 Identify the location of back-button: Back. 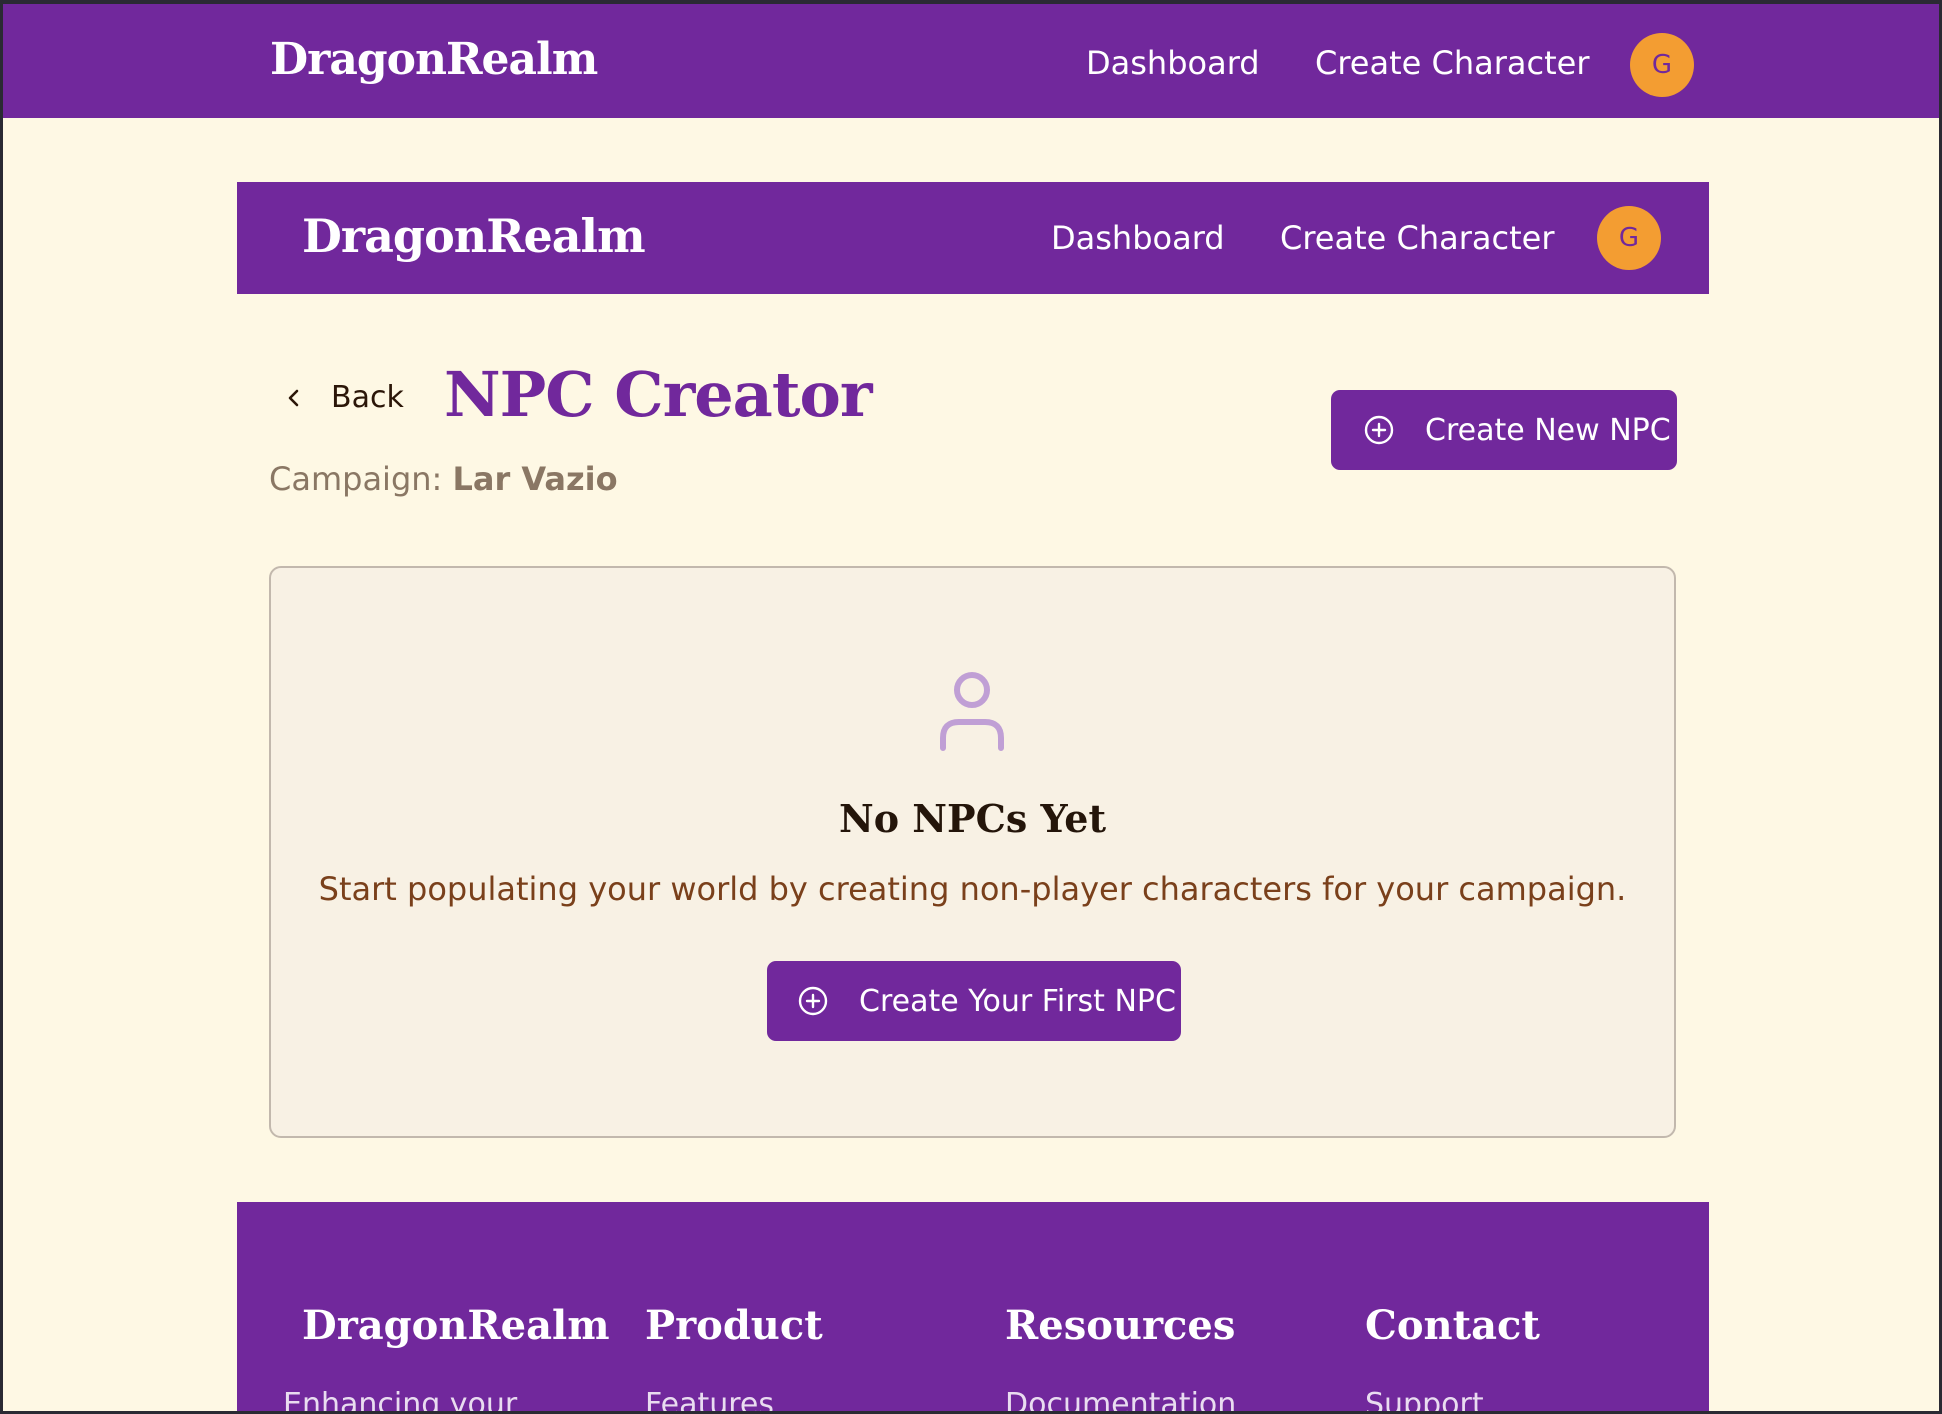
(343, 397).